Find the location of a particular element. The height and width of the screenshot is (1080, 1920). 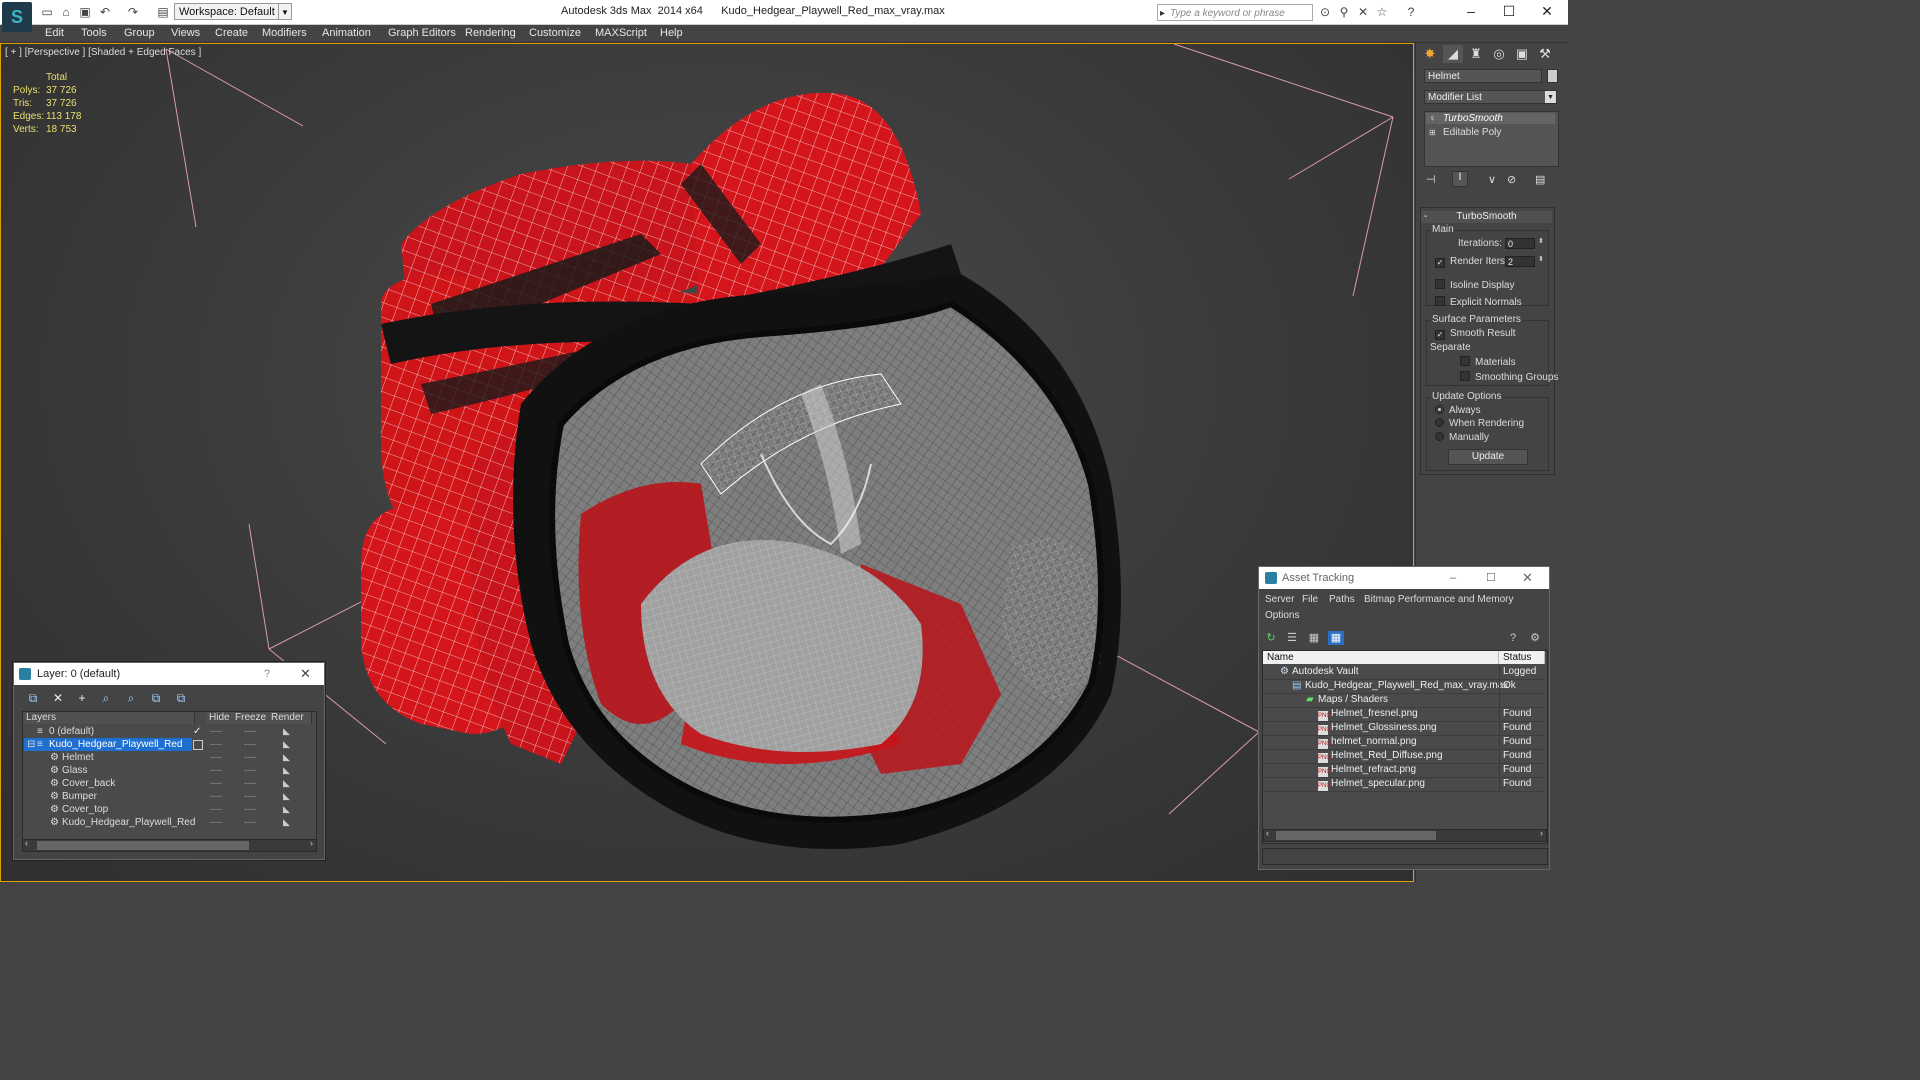

communication-icon: ✕ is located at coordinates (1363, 12).